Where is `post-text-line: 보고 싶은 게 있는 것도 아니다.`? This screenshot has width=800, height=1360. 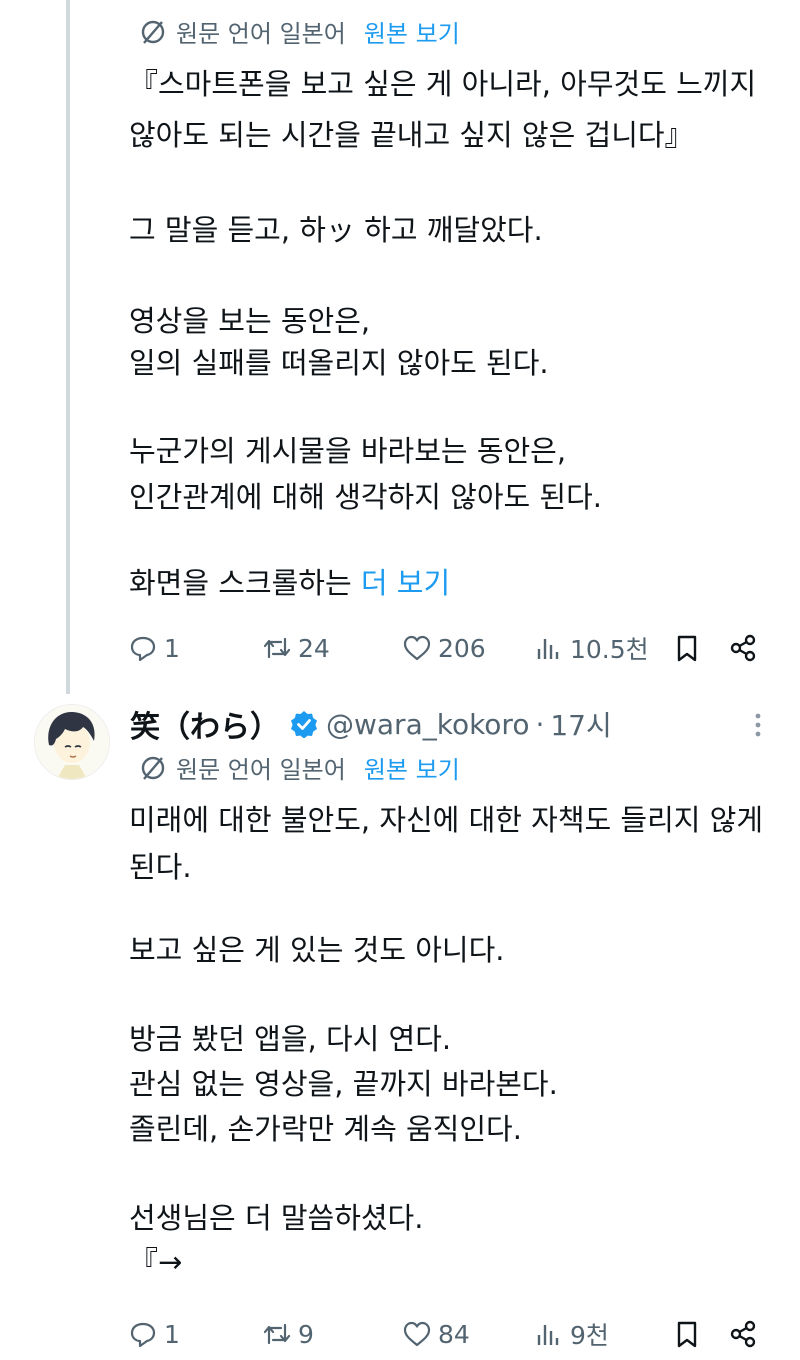 post-text-line: 보고 싶은 게 있는 것도 아니다. is located at coordinates (317, 950).